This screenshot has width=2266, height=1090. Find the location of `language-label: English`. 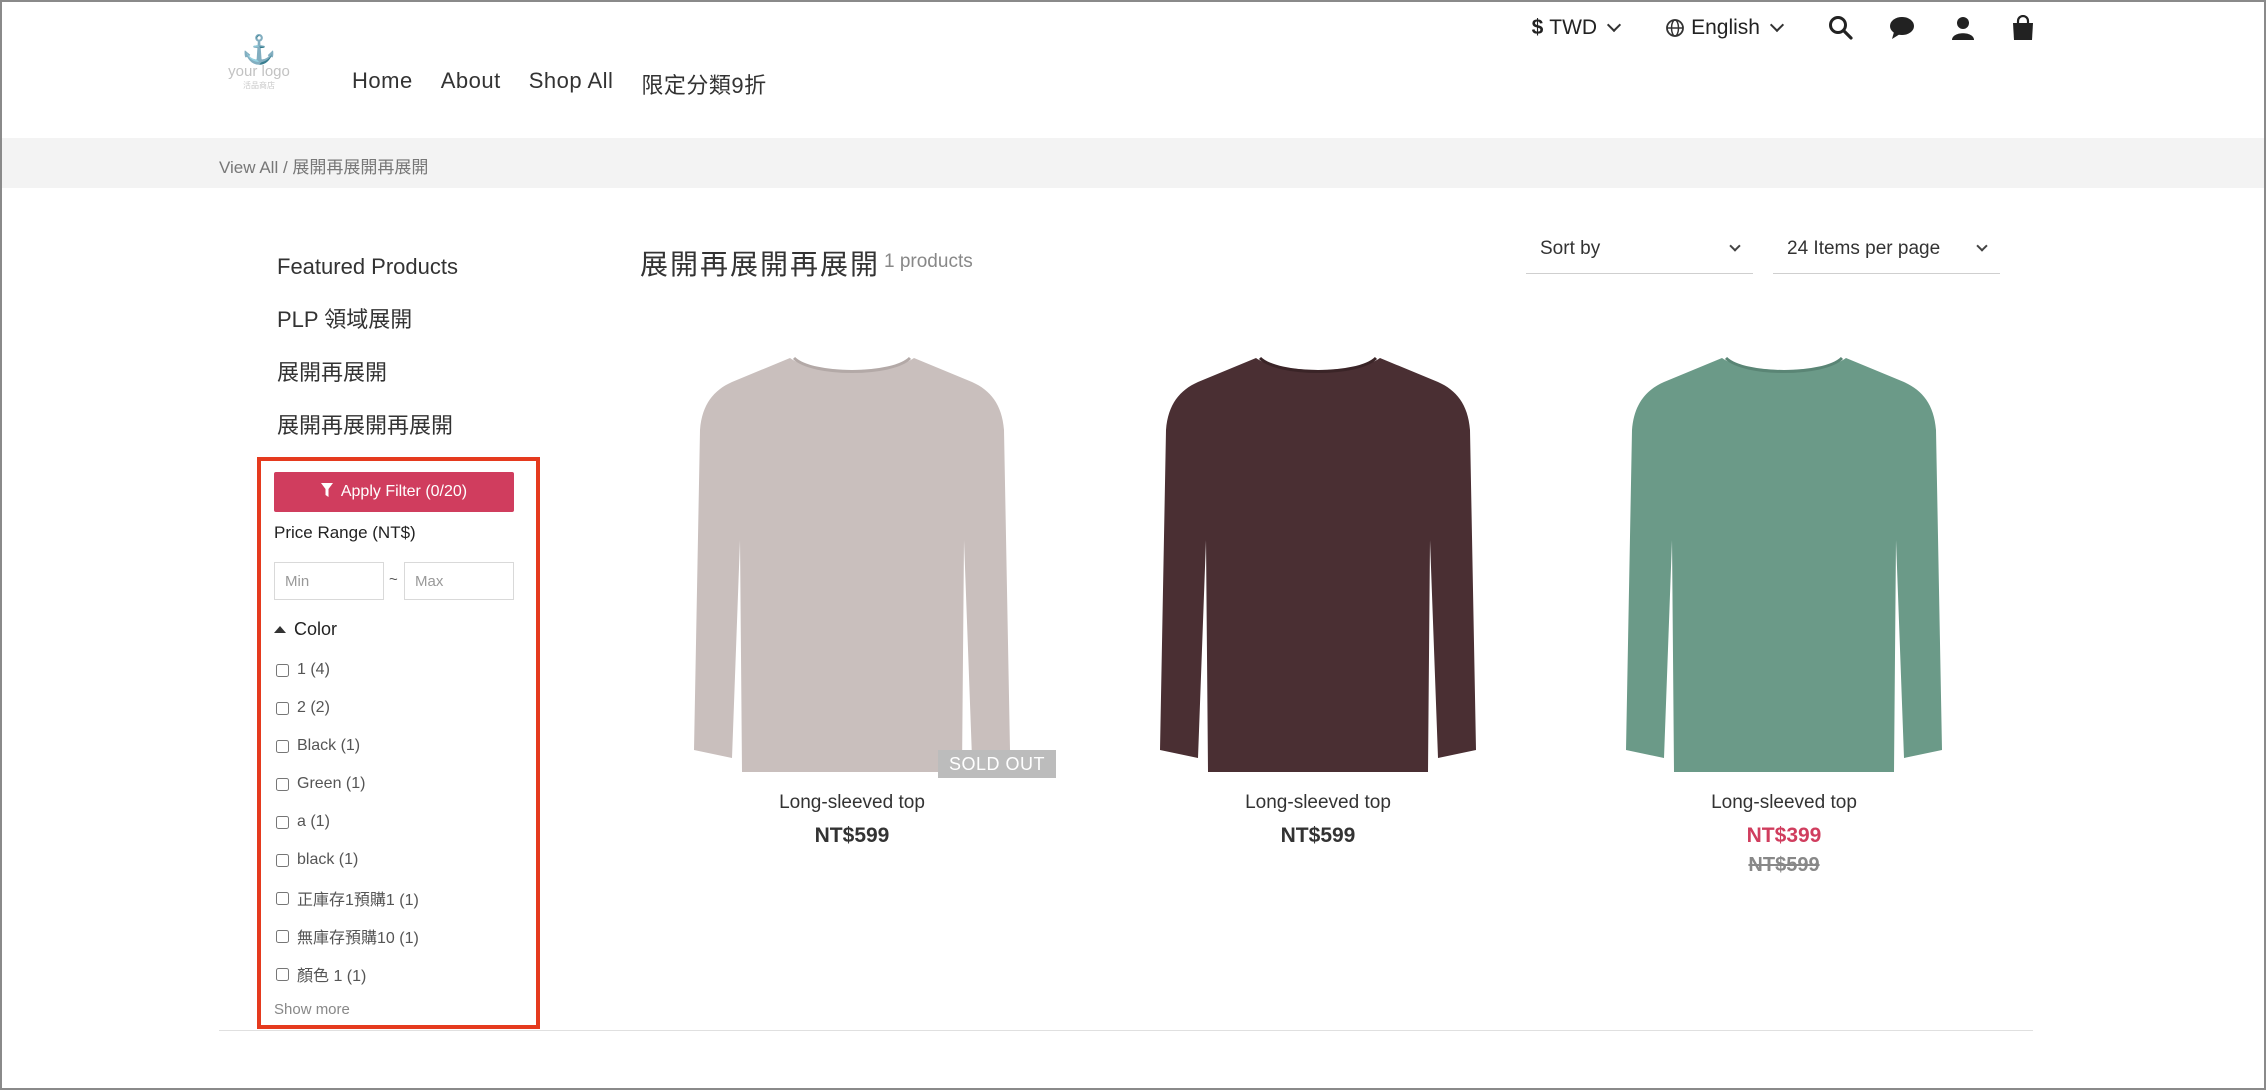

language-label: English is located at coordinates (1725, 27).